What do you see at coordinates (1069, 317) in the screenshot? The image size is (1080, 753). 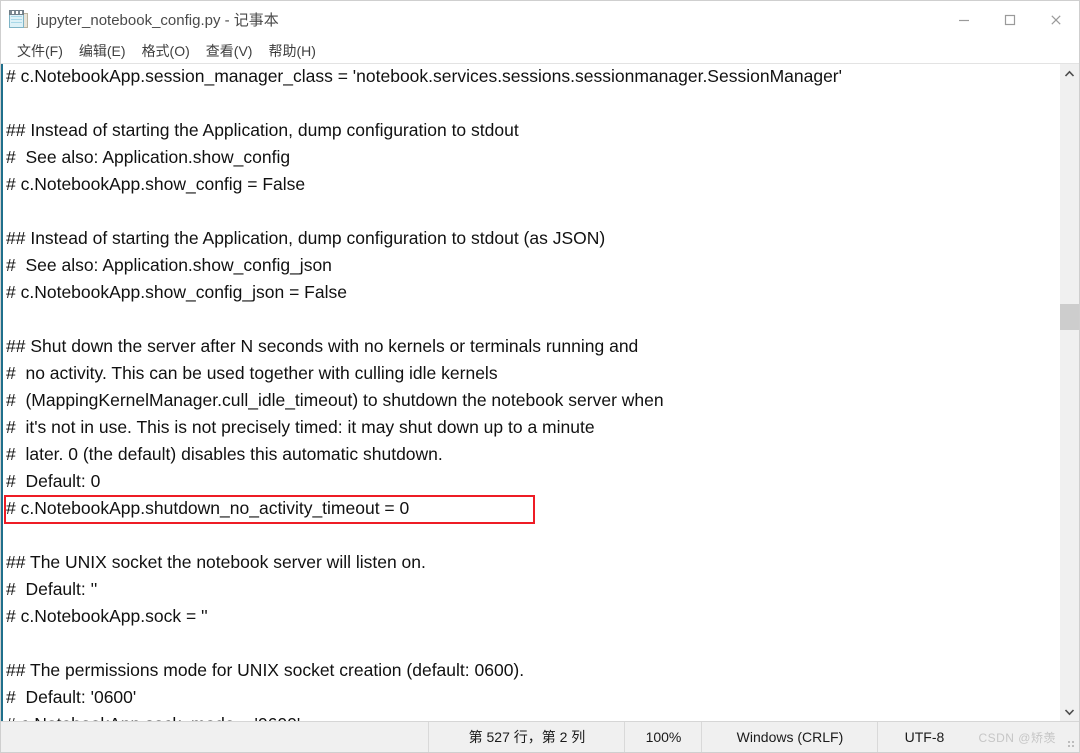 I see `scrollbar-thumb` at bounding box center [1069, 317].